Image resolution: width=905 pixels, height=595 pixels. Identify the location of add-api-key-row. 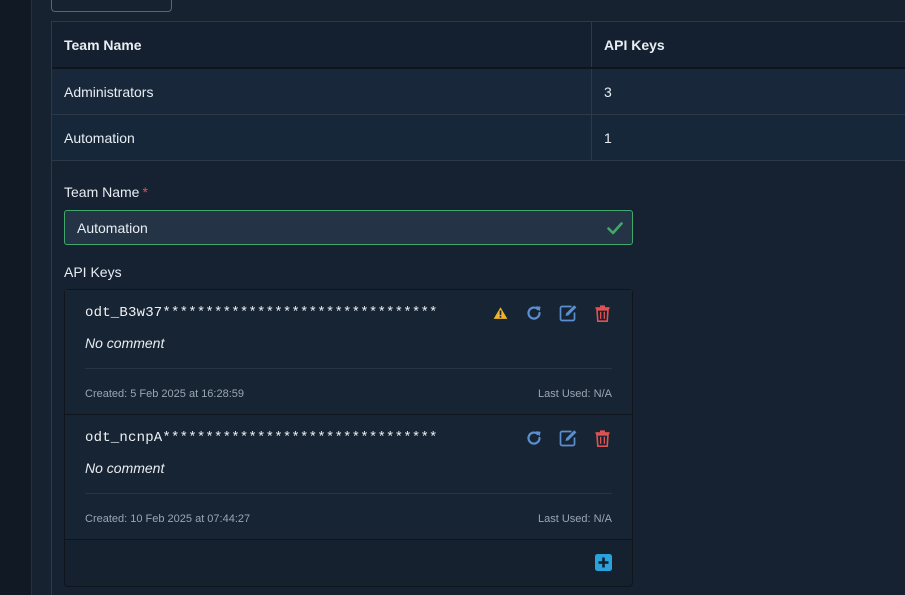
(348, 563).